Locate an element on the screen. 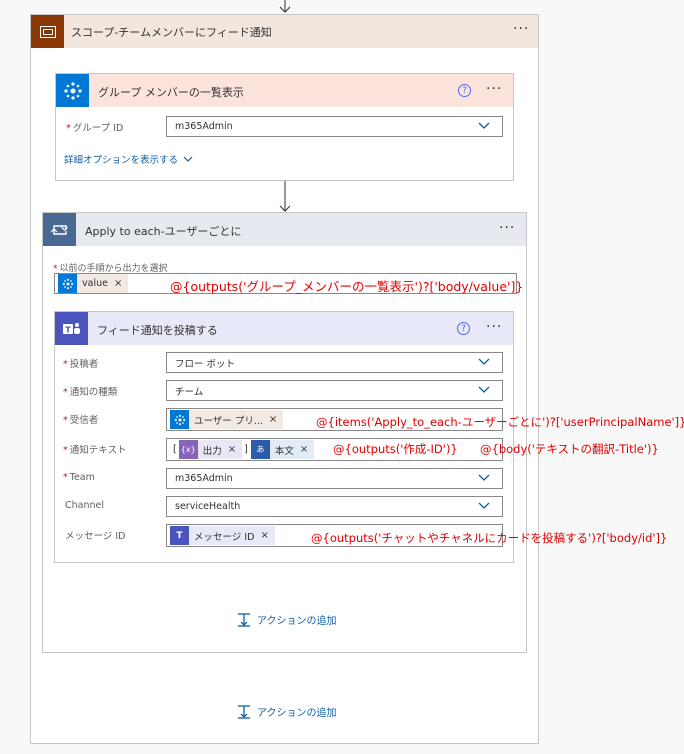 This screenshot has width=684, height=754. message-id-token: T メッセージ ID × is located at coordinates (222, 535).